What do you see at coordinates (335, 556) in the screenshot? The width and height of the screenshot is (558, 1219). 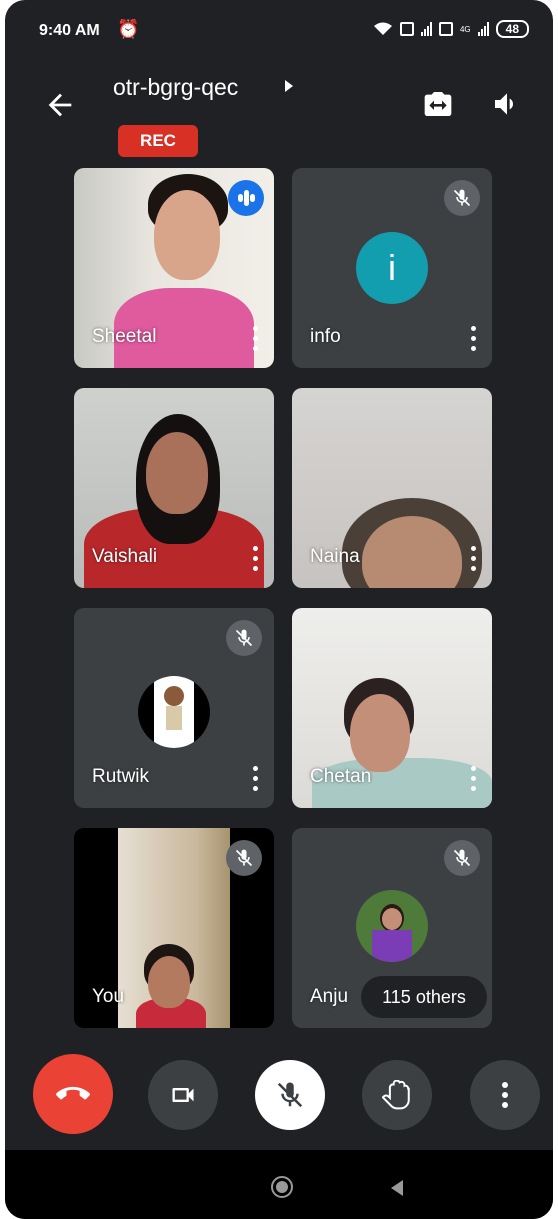 I see `participant-name: Naina` at bounding box center [335, 556].